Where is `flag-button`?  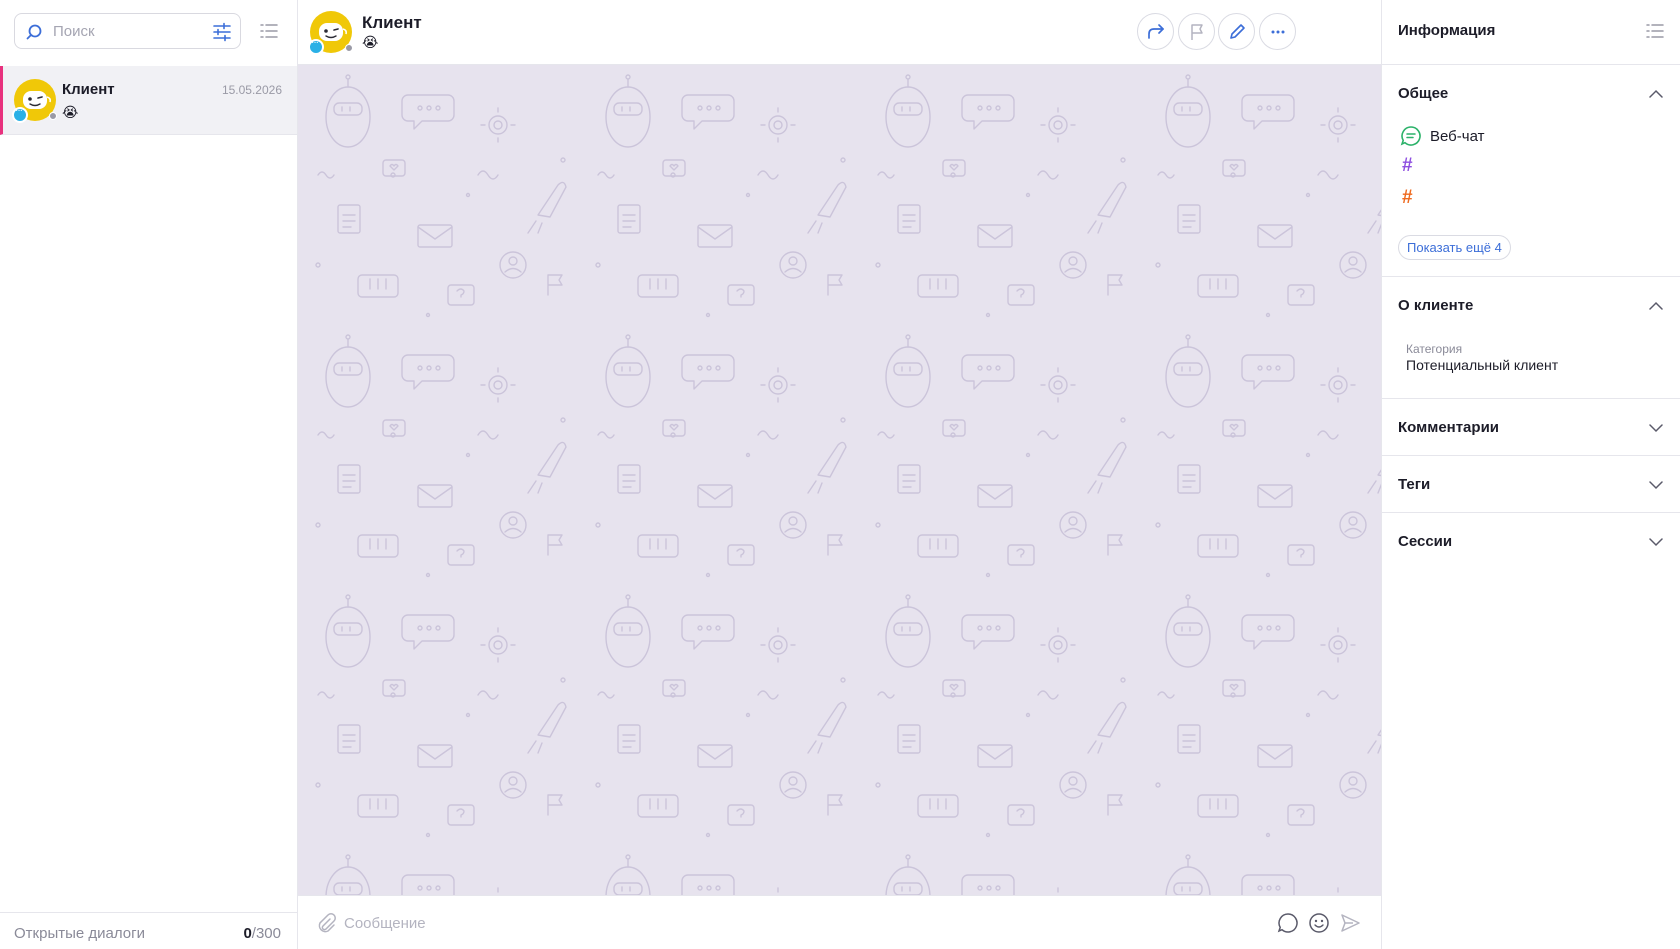 flag-button is located at coordinates (1196, 31).